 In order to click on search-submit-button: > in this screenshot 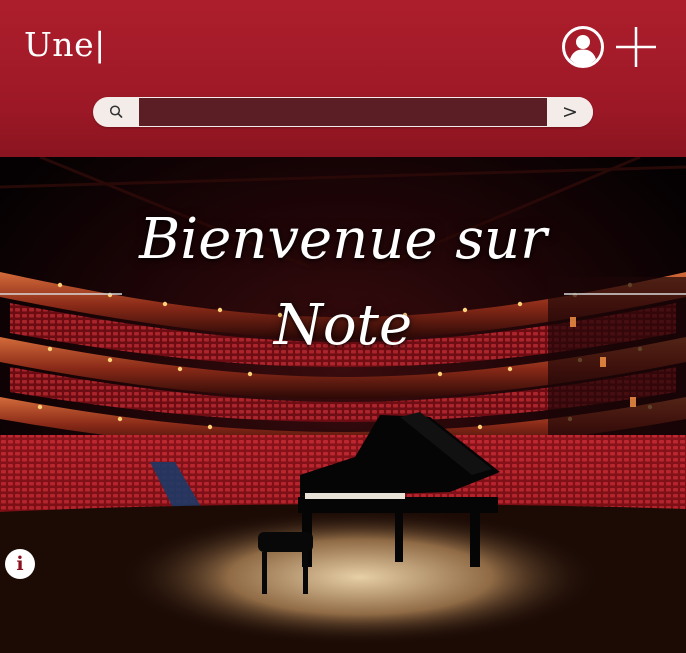, I will do `click(570, 112)`.